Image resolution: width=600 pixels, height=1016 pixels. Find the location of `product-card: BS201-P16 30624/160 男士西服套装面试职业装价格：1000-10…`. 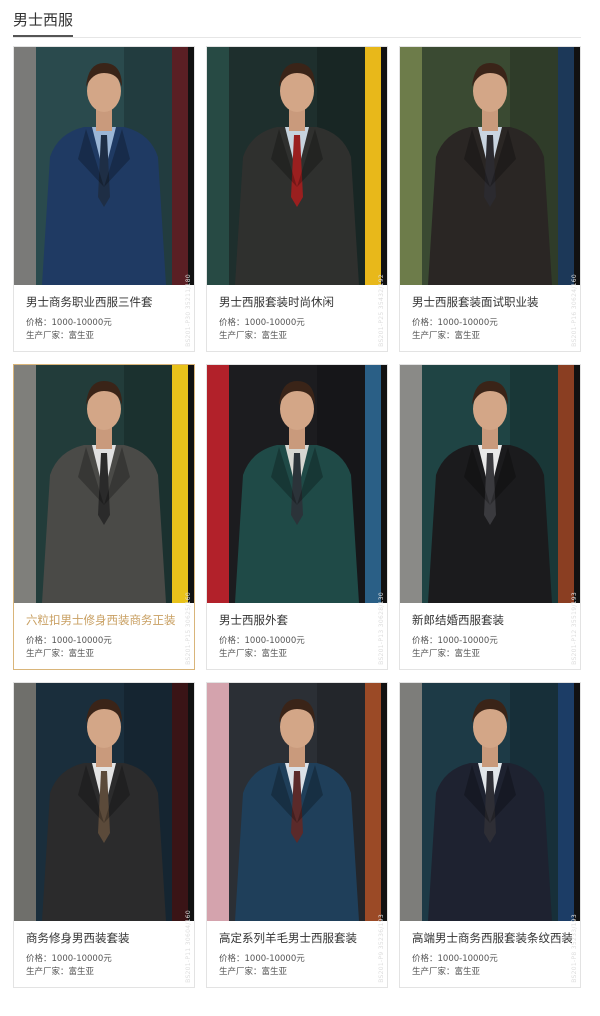

product-card: BS201-P16 30624/160 男士西服套装面试职业装价格：1000-10… is located at coordinates (490, 199).